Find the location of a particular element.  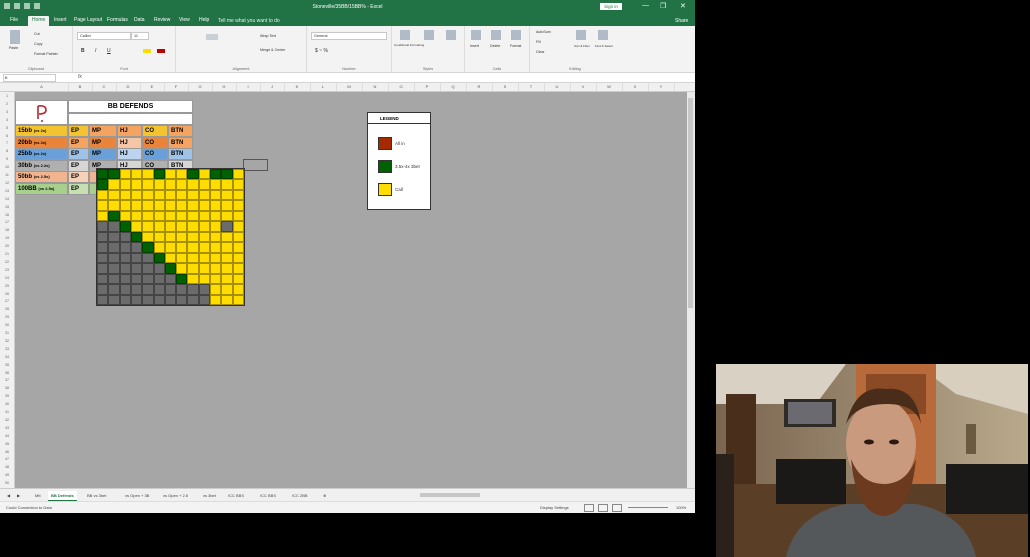

row-header: 5 is located at coordinates (7, 128).